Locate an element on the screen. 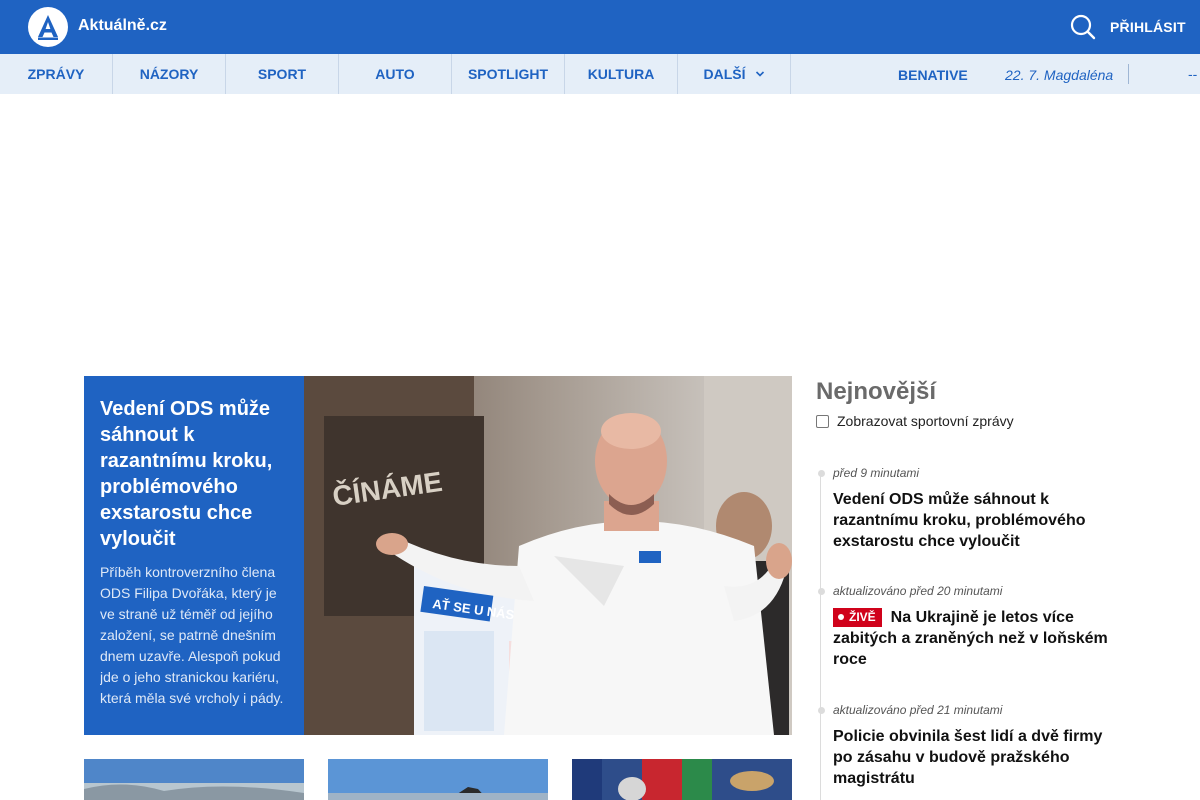  sport-news-checkbox is located at coordinates (822, 421).